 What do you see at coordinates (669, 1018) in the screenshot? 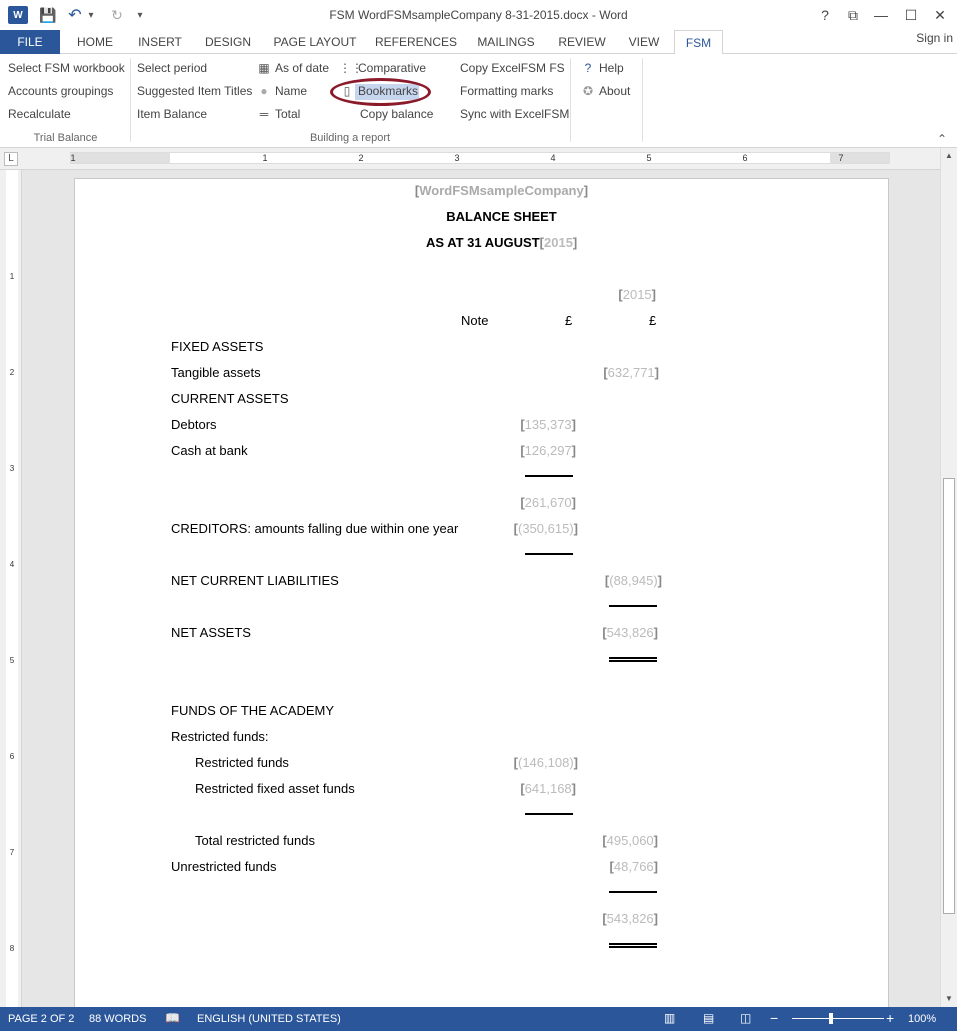
I see `read-mode-icon: ▥` at bounding box center [669, 1018].